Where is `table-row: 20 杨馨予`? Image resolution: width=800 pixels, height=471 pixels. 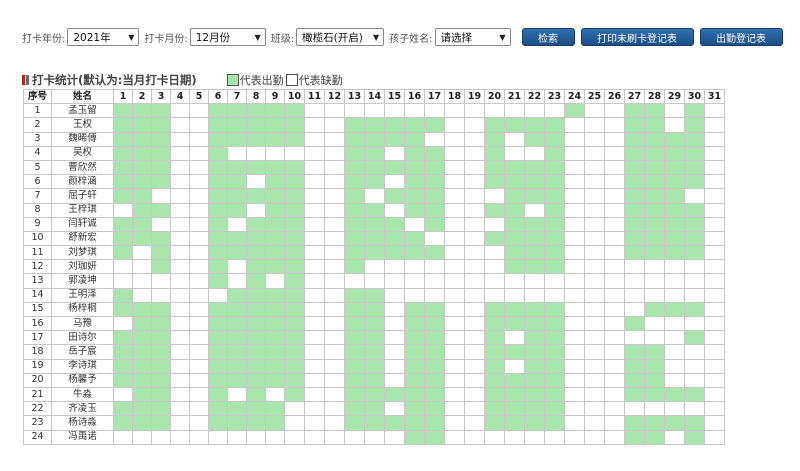
table-row: 20 杨馨予 is located at coordinates (374, 380).